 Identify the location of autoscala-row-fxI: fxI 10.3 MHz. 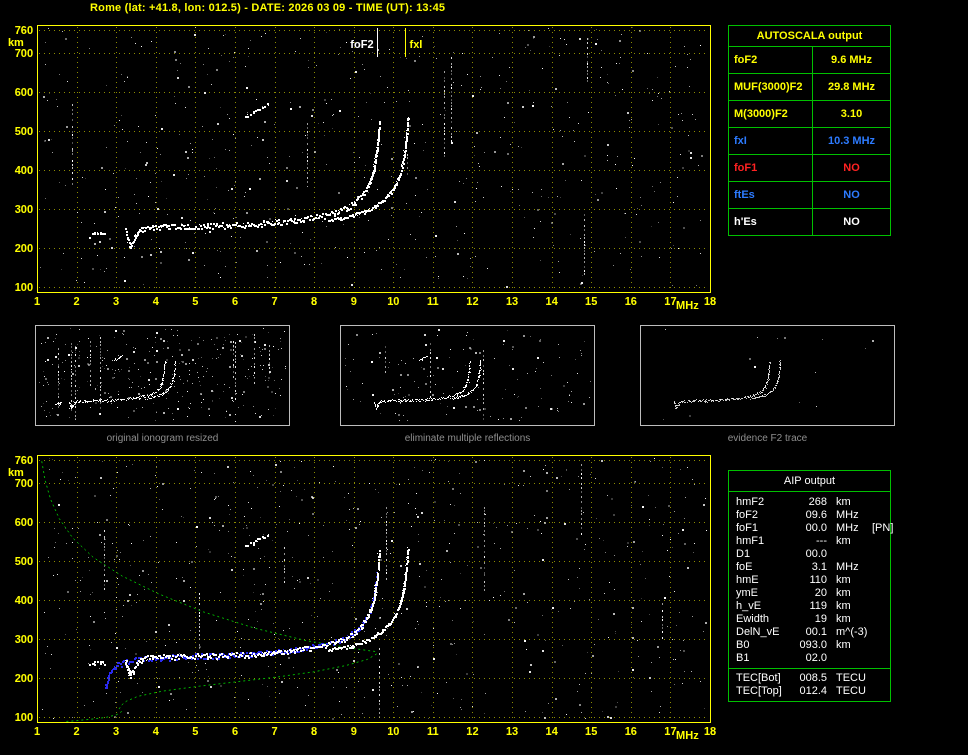
(809, 140).